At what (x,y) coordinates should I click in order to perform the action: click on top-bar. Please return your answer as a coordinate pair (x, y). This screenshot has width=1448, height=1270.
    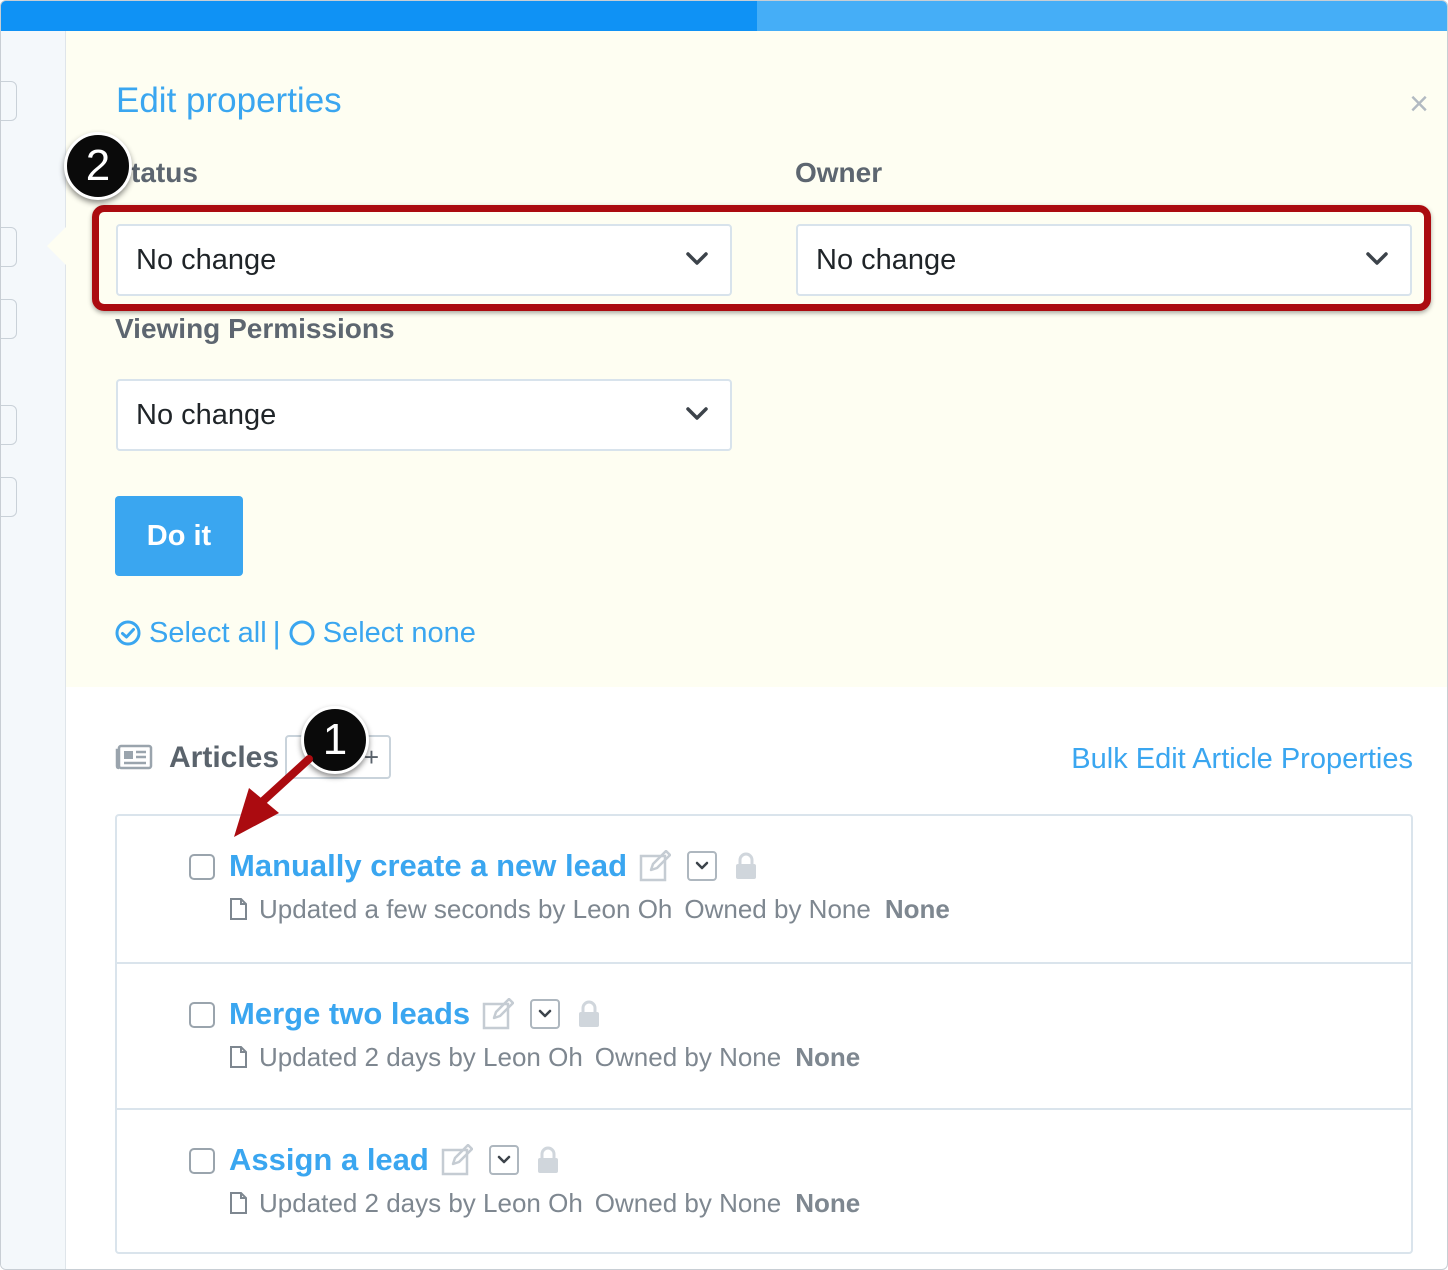
    Looking at the image, I should click on (724, 16).